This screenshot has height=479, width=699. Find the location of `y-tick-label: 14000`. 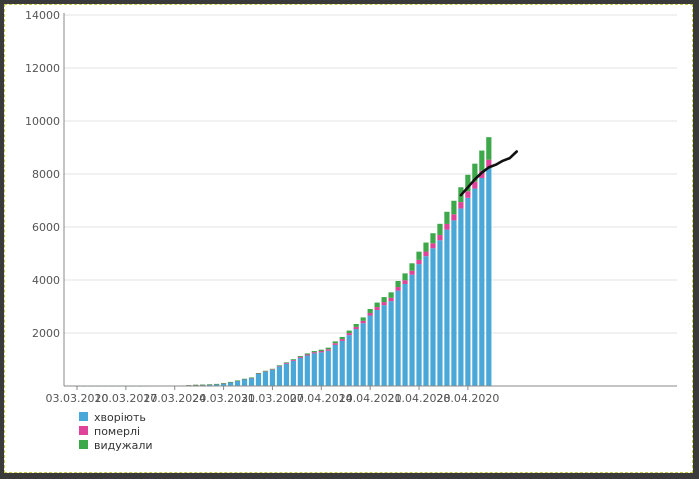

y-tick-label: 14000 is located at coordinates (42, 15).